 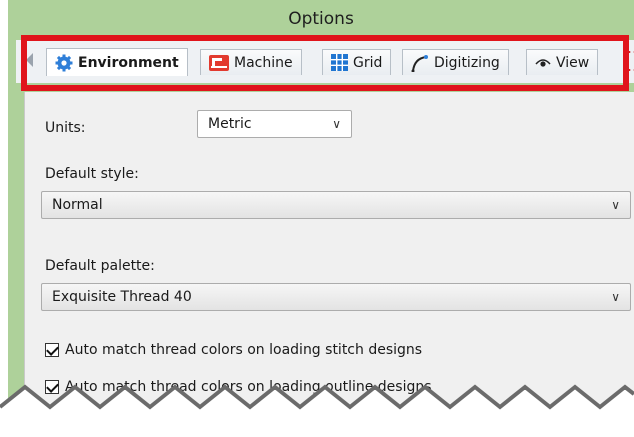 I want to click on units-dropdown: Metric ∨, so click(x=274, y=124).